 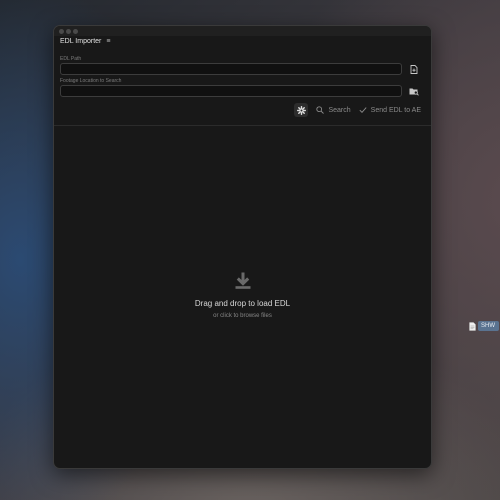 I want to click on file-add-icon, so click(x=414, y=69).